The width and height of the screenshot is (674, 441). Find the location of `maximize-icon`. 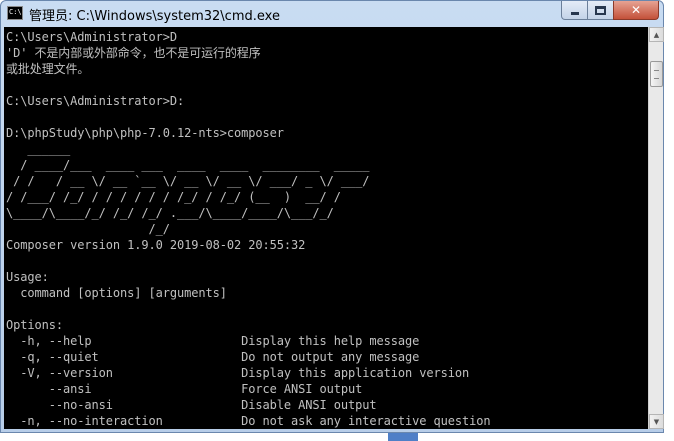

maximize-icon is located at coordinates (600, 10).